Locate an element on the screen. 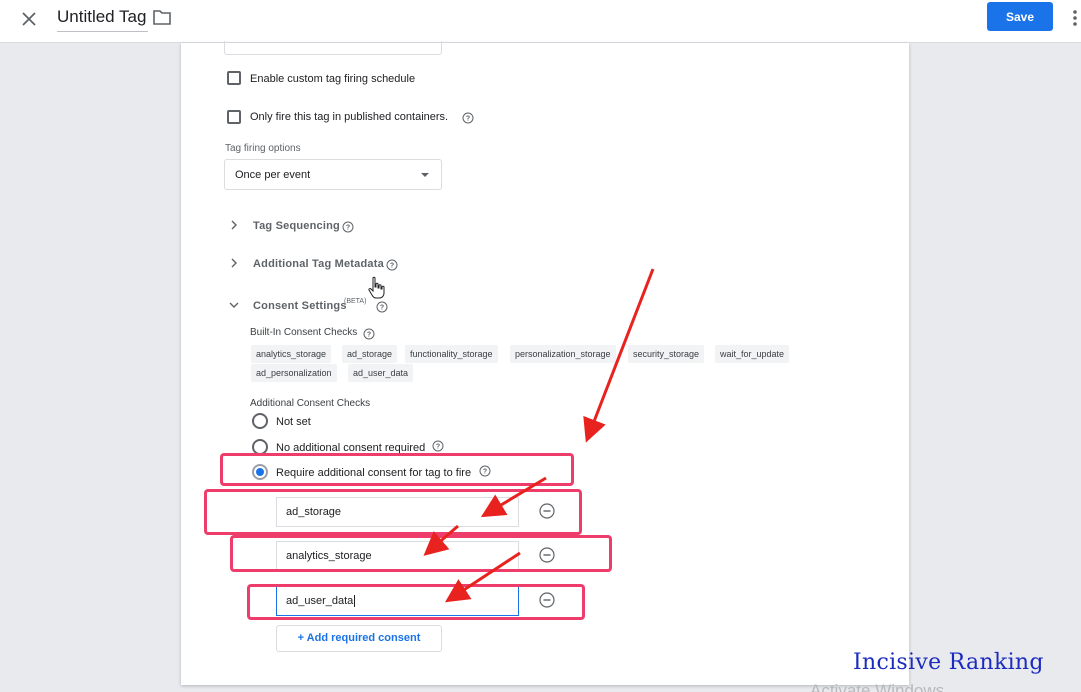 The image size is (1081, 692). hand-cursor-icon is located at coordinates (376, 287).